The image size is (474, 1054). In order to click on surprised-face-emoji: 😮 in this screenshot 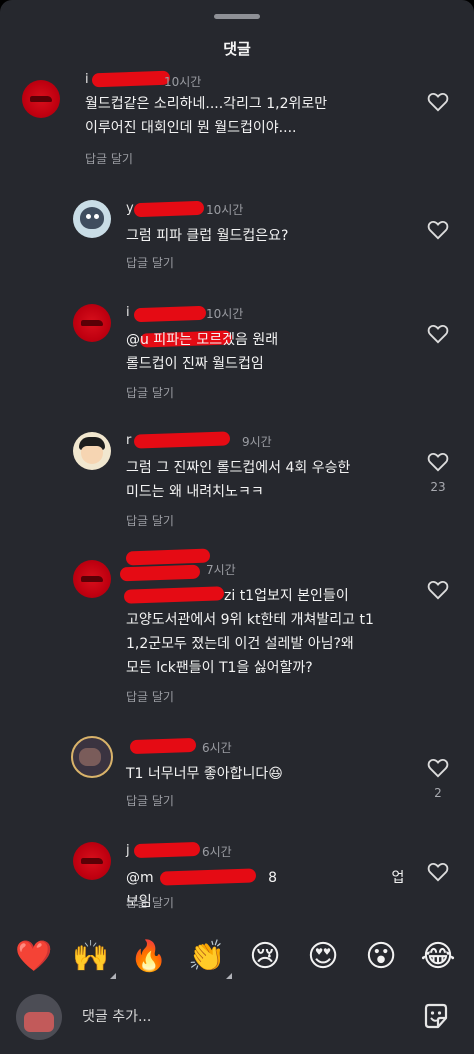, I will do `click(381, 957)`.